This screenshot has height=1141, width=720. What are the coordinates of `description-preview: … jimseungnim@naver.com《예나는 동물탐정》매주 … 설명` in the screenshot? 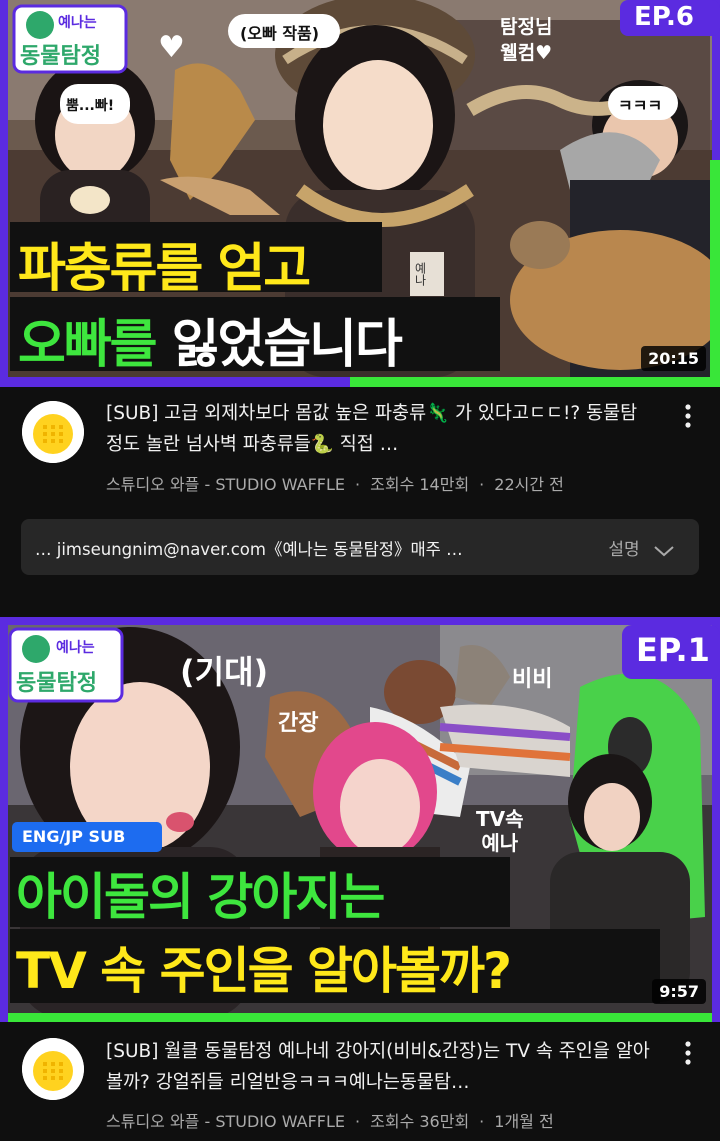 It's located at (360, 547).